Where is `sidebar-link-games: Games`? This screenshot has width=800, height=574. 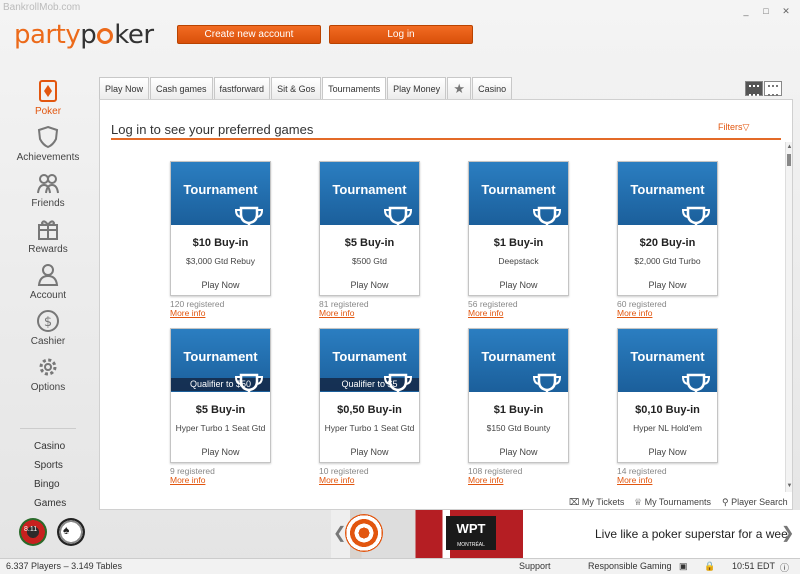
sidebar-link-games: Games is located at coordinates (50, 503).